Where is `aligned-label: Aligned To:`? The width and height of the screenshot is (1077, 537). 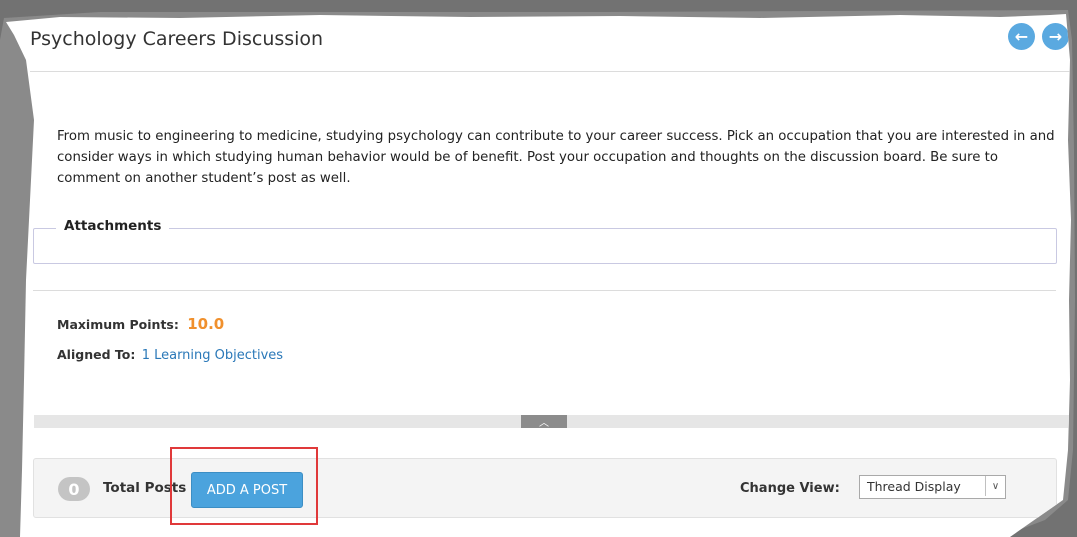
aligned-label: Aligned To: is located at coordinates (96, 354).